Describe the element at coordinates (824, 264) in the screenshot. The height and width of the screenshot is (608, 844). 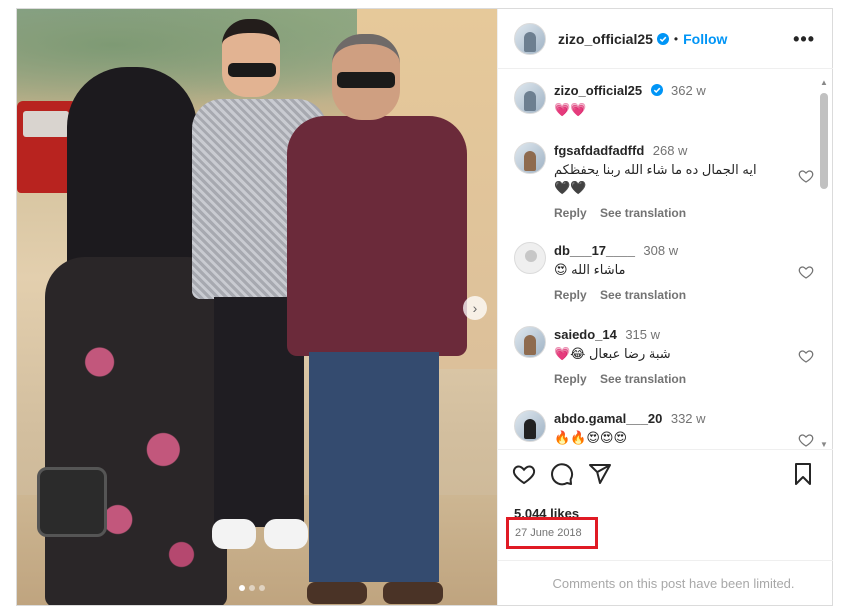
I see `comments-scrollbar: ▲ ▼` at that location.